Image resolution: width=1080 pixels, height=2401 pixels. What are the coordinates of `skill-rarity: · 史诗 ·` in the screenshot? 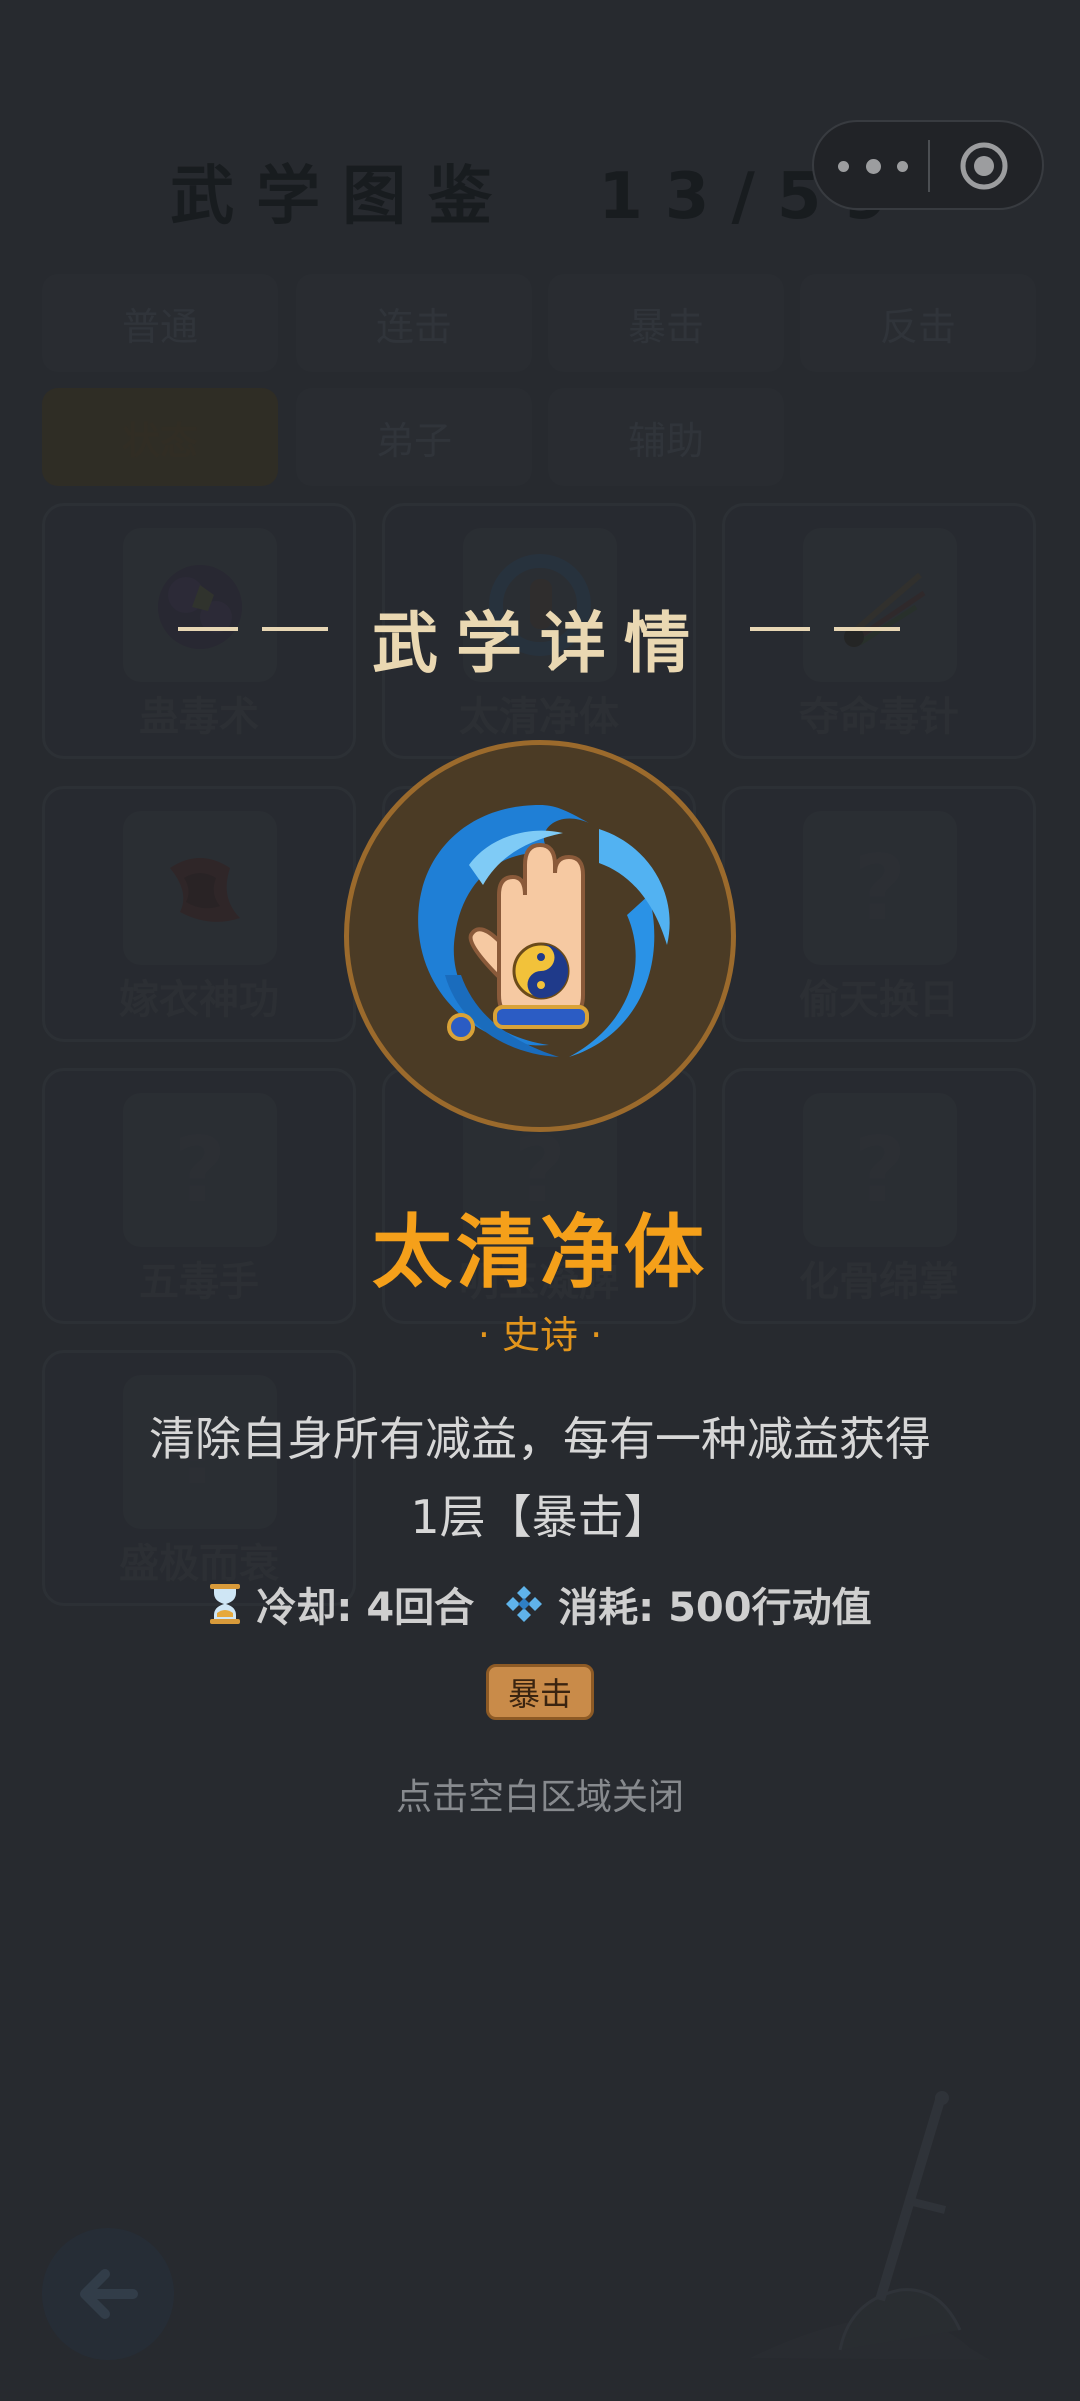 It's located at (540, 1335).